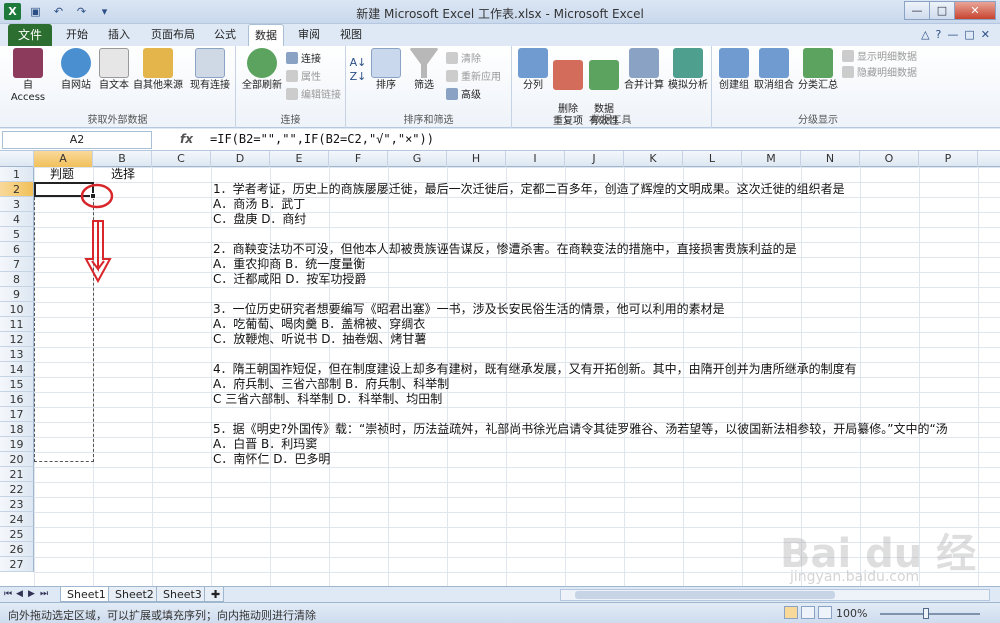 This screenshot has height=623, width=1000. Describe the element at coordinates (463, 60) in the screenshot. I see `clear-button: 清除` at that location.